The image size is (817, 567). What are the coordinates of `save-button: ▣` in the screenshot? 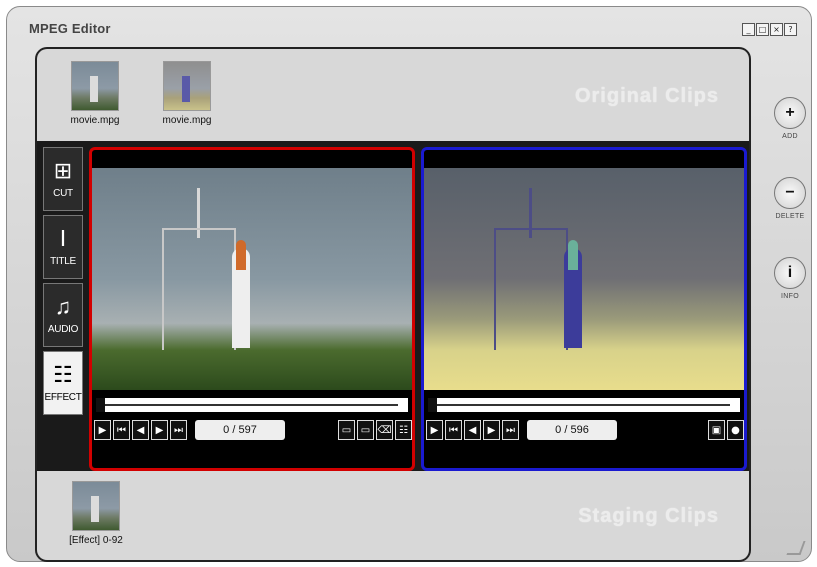 It's located at (716, 430).